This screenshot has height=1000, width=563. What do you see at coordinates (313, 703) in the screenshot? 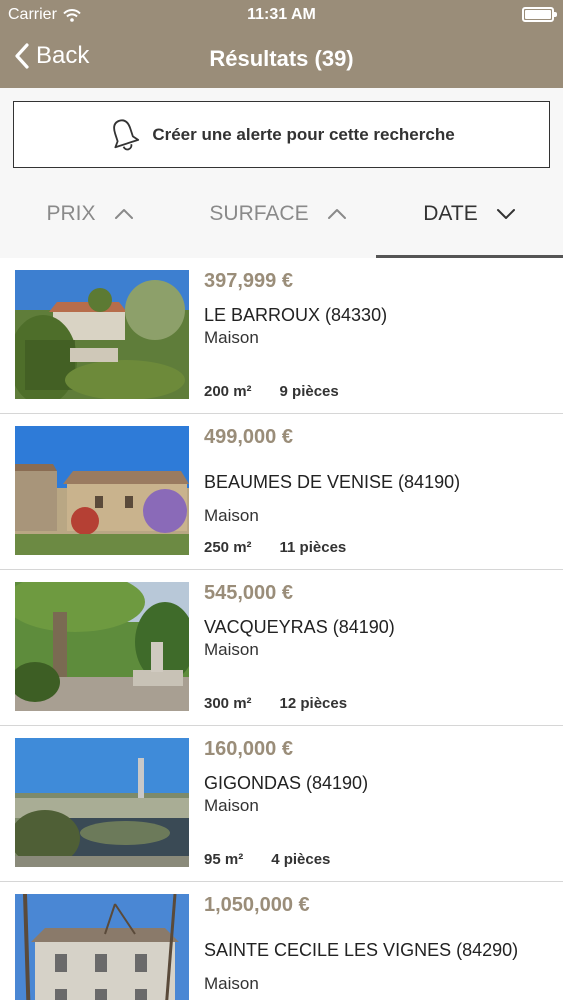
I see `listing-rooms: 12 pièces` at bounding box center [313, 703].